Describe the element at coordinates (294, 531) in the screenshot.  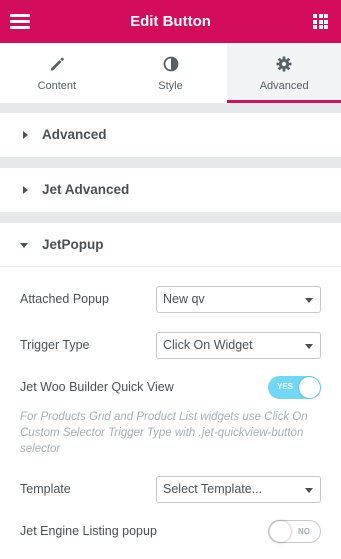
I see `listing-popup-switch: NO` at that location.